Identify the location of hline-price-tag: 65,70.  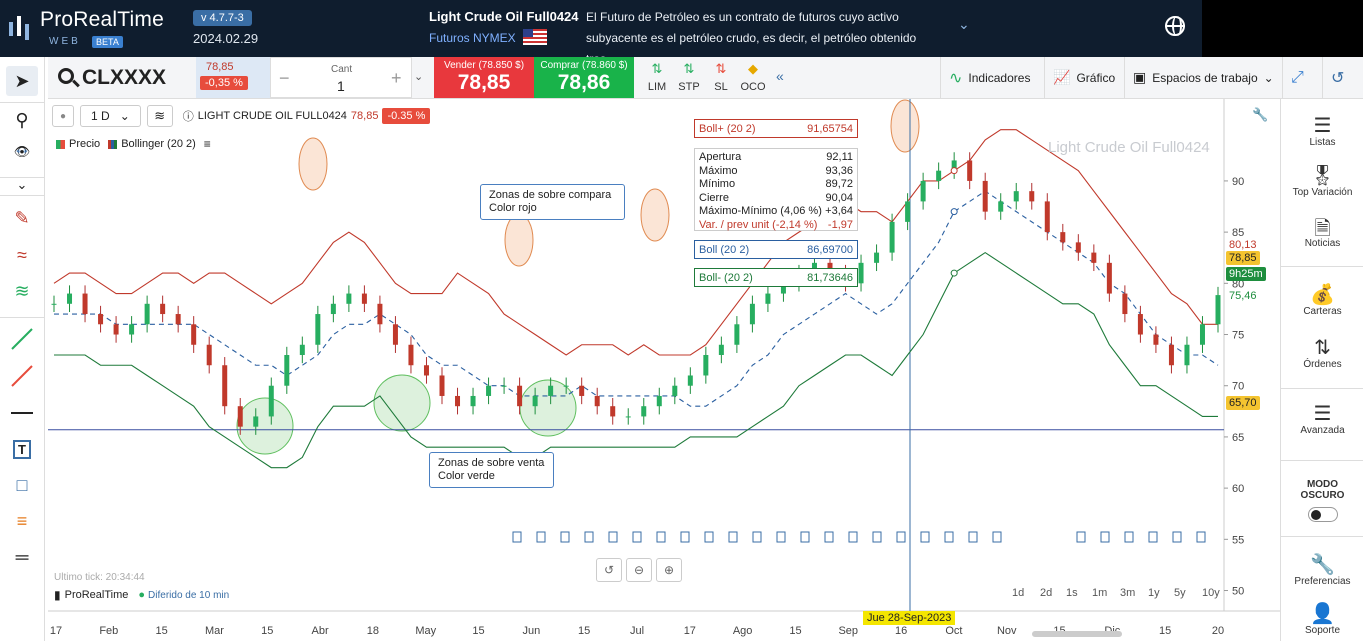
(1243, 403).